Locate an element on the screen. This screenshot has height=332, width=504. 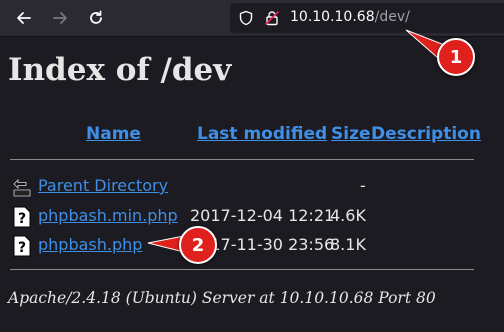
divider-top is located at coordinates (242, 159).